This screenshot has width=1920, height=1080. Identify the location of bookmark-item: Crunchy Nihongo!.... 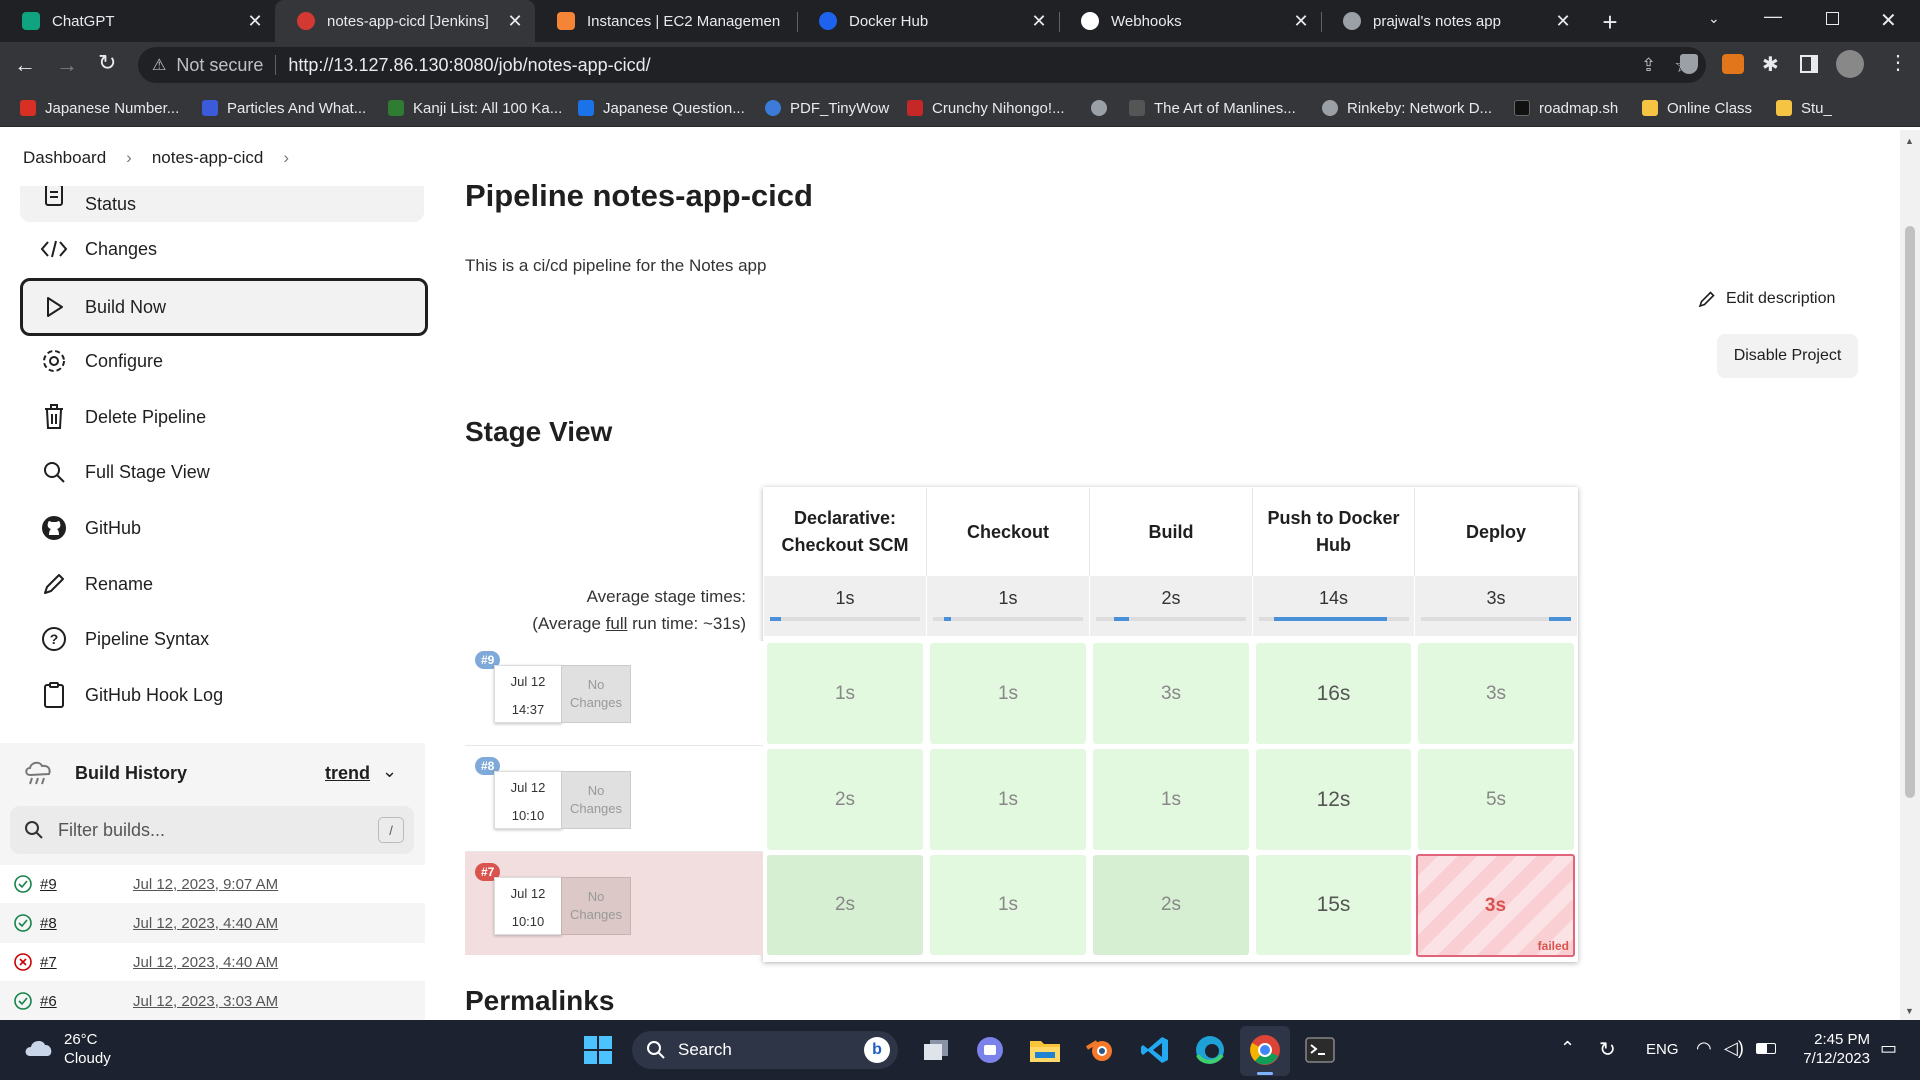
(986, 108).